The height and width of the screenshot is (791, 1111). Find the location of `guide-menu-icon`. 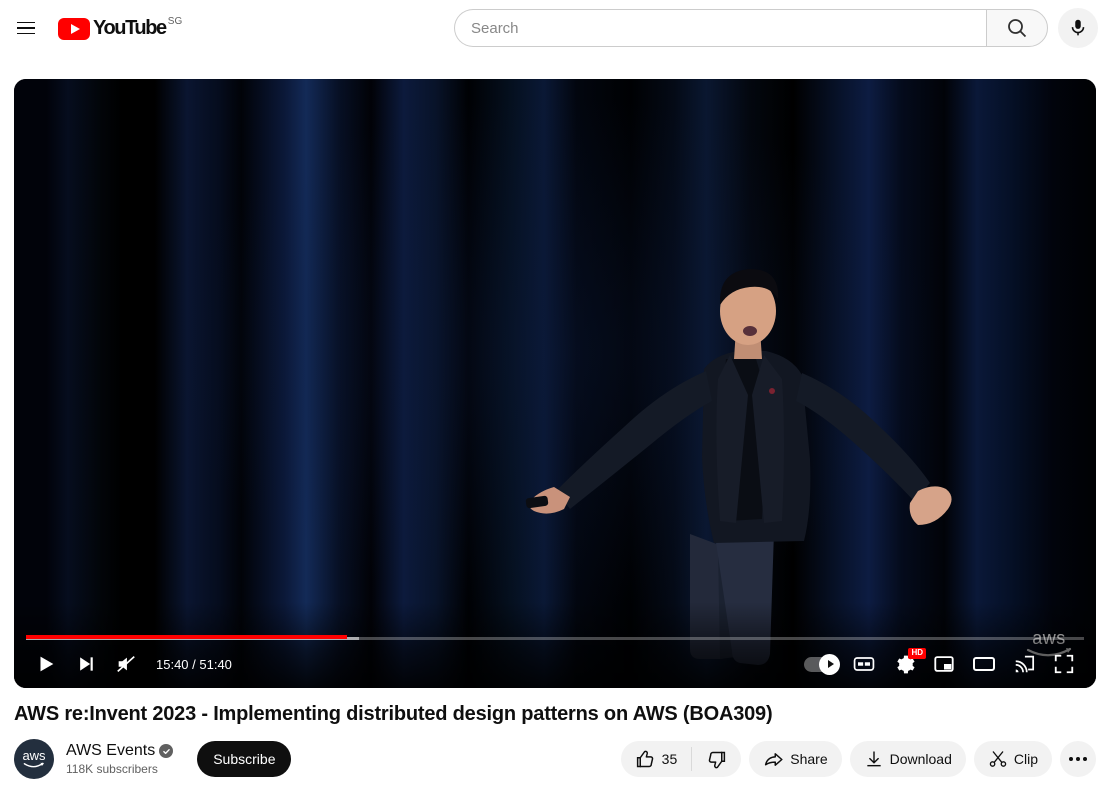

guide-menu-icon is located at coordinates (26, 28).